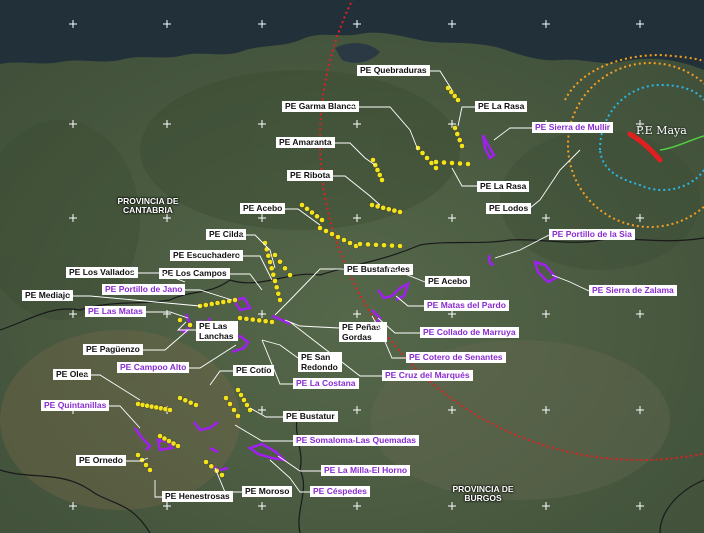  Describe the element at coordinates (661, 130) in the screenshot. I see `label-pe-maya: P.E Maya` at that location.